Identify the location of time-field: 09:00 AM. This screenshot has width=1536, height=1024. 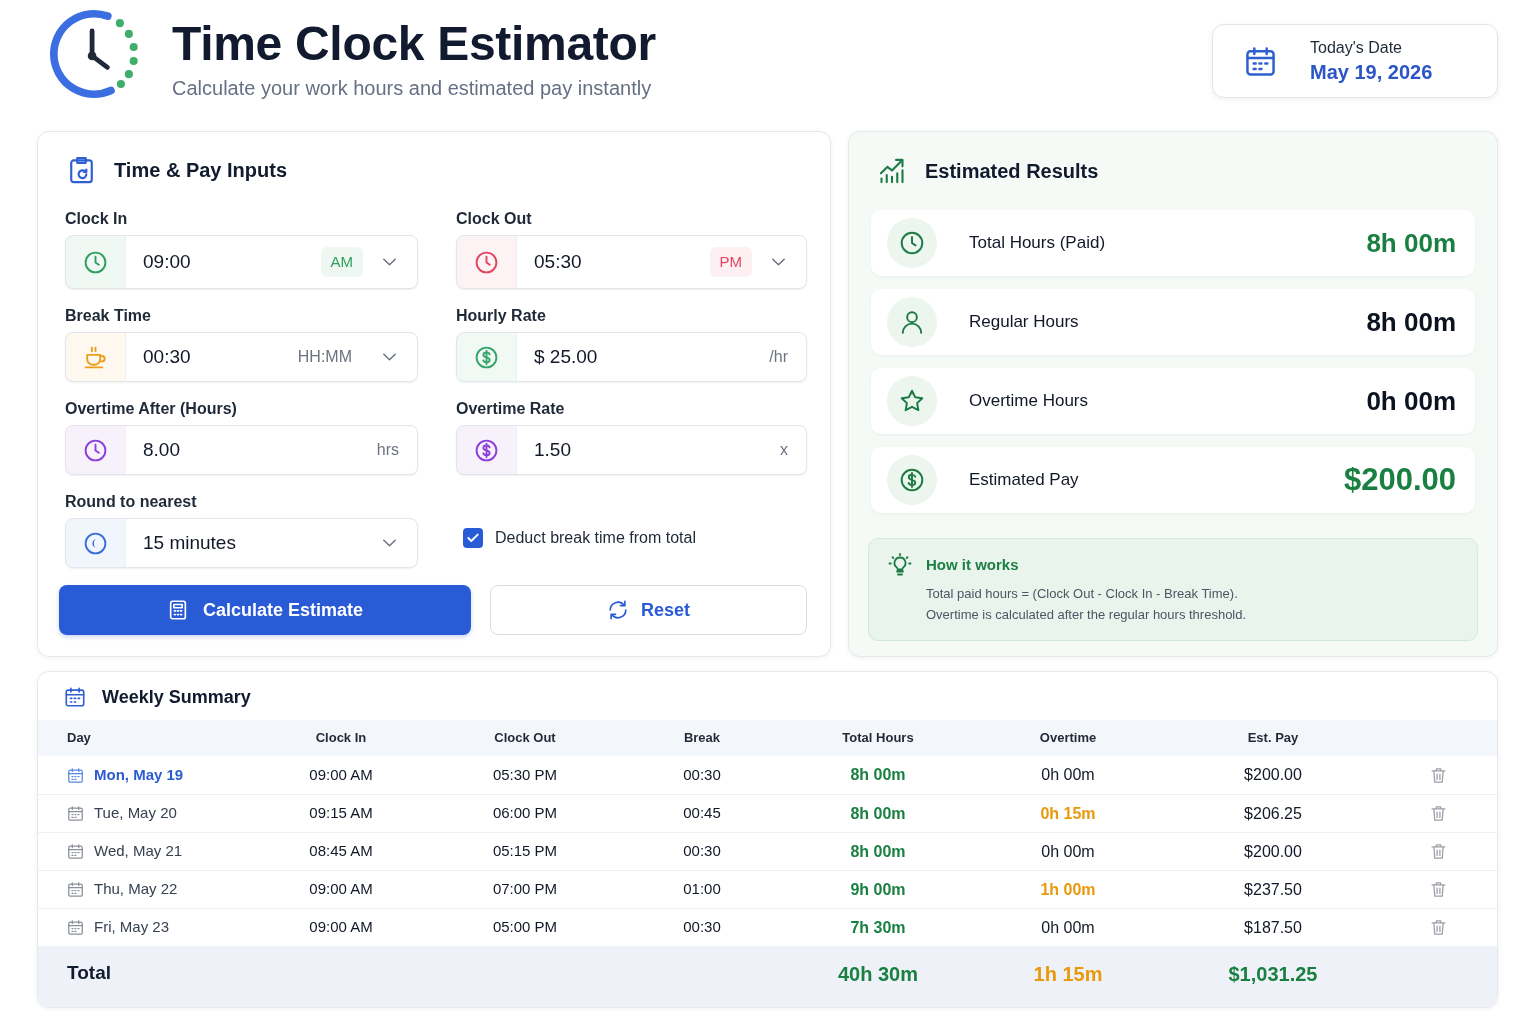
(241, 262).